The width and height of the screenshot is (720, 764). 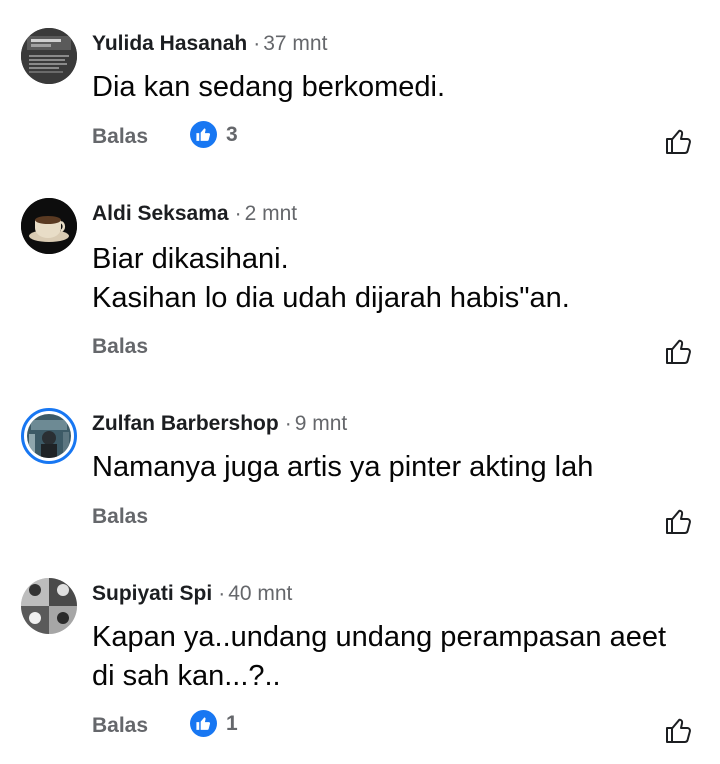 I want to click on comment-header: Aldi Seksama · 2 mnt, so click(x=194, y=214).